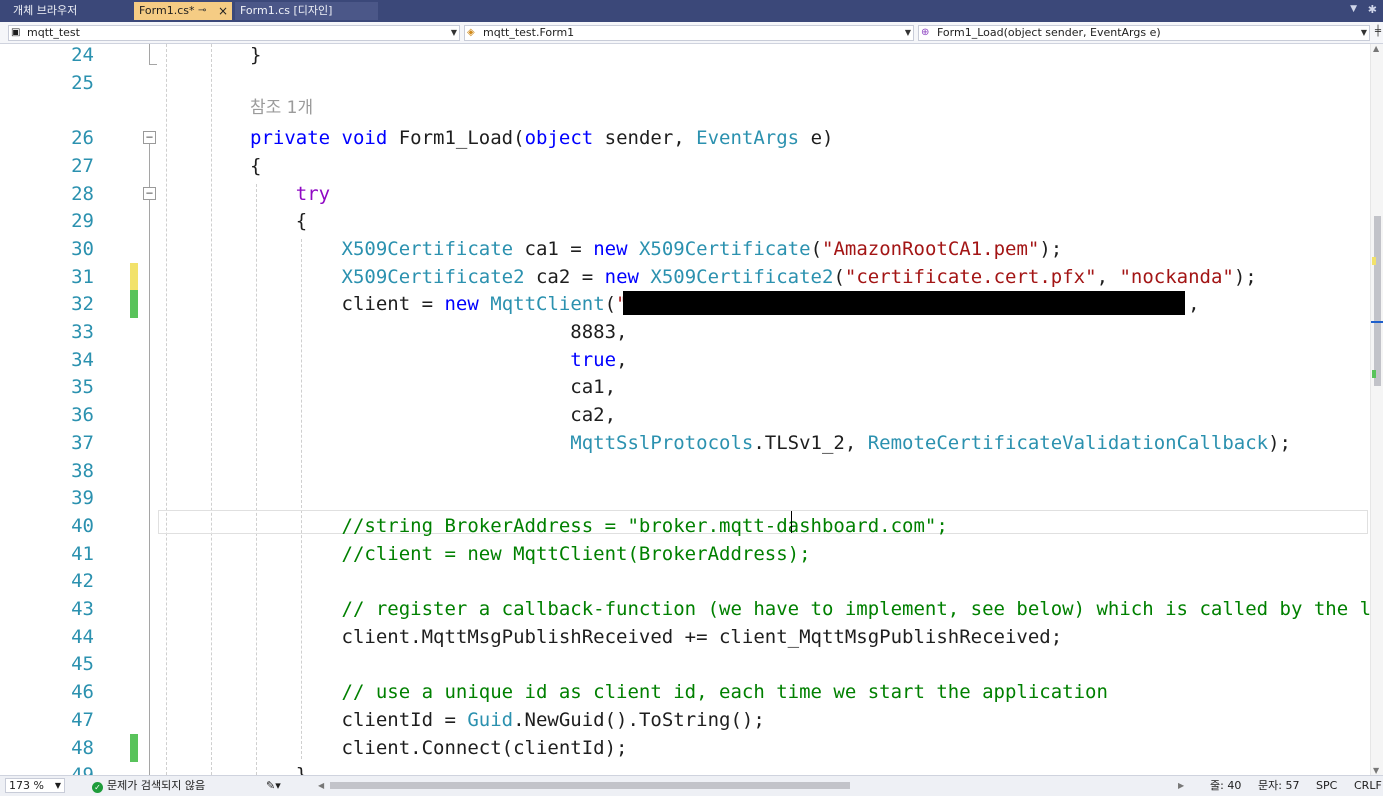  Describe the element at coordinates (82, 637) in the screenshot. I see `line-number: 44` at that location.